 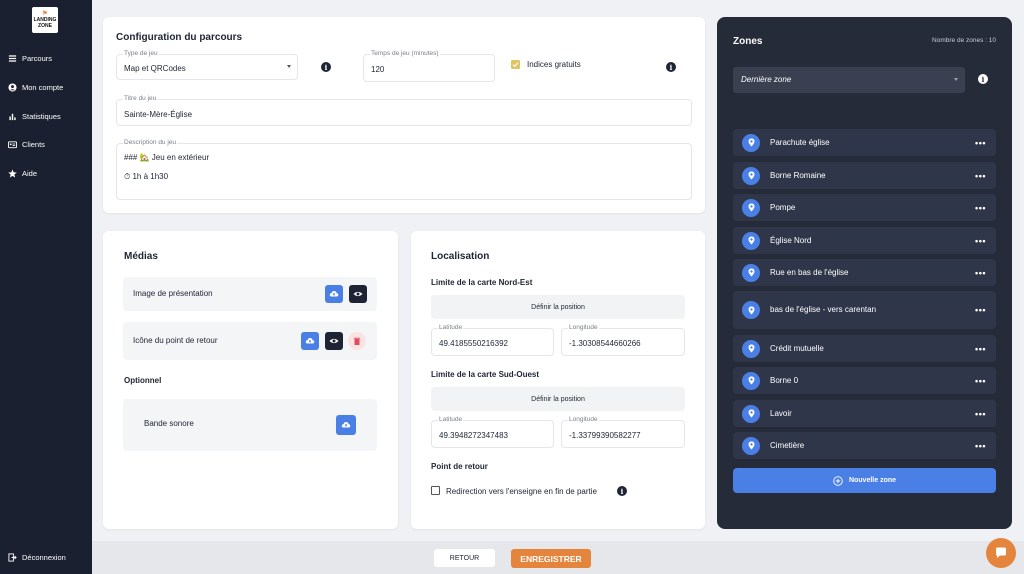 I want to click on sidebar-item-parcours: Parcours, so click(x=30, y=58).